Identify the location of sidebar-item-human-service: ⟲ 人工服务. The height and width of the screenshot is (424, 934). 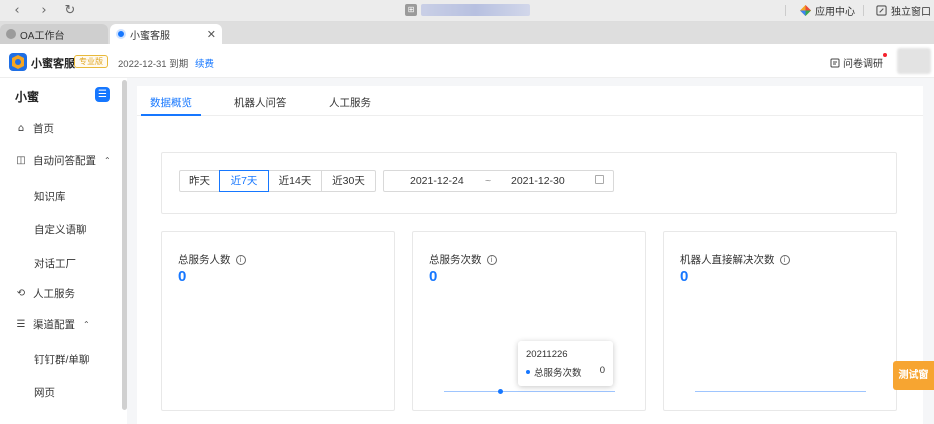
(61, 293).